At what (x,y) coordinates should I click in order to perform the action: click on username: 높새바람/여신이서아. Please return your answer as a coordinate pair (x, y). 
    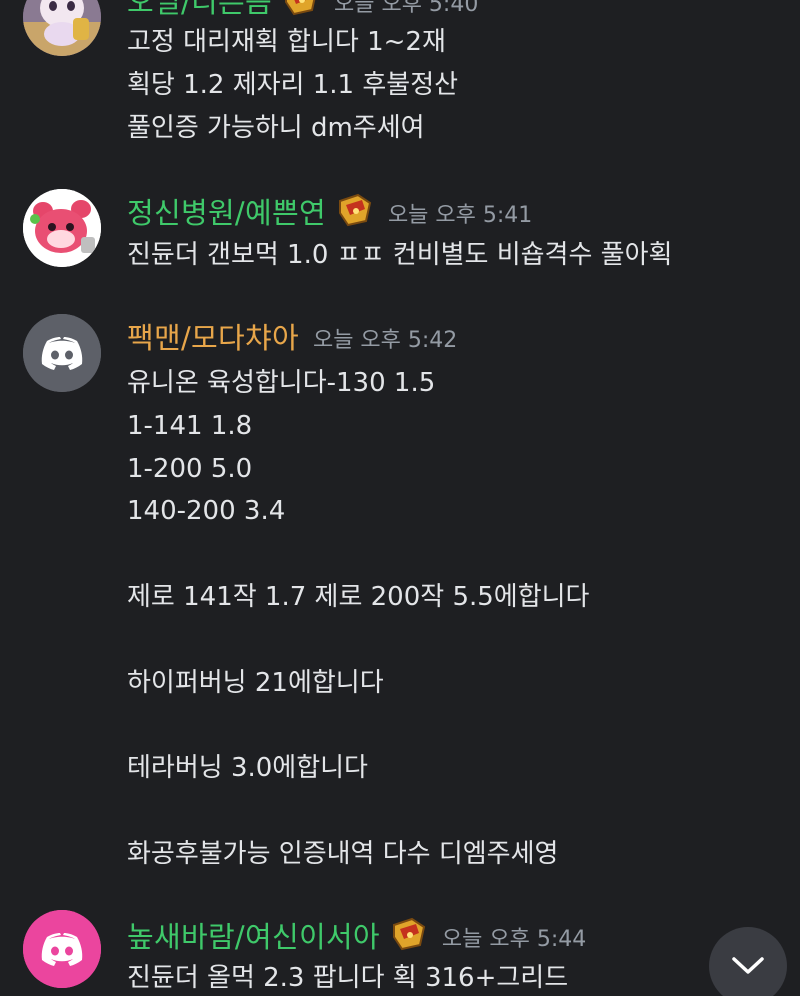
    Looking at the image, I should click on (253, 935).